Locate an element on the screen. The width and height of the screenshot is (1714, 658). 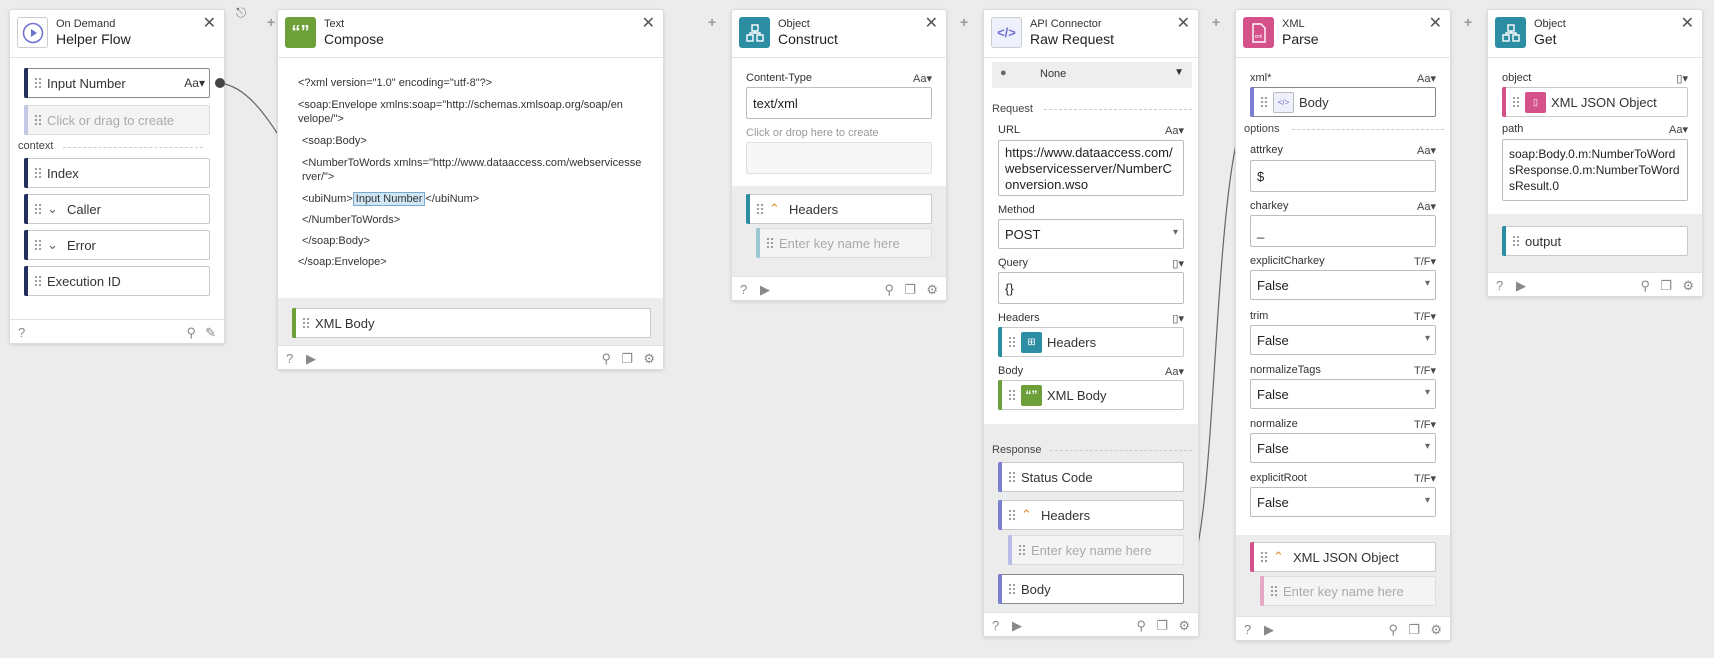
body-input: “” XML Body is located at coordinates (1091, 395).